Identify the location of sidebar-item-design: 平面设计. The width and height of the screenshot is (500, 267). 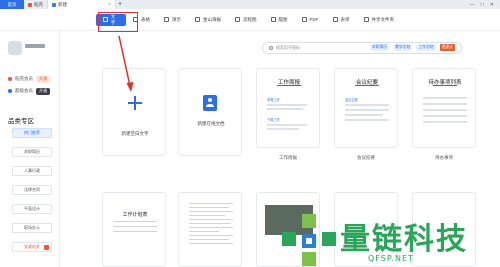
(32, 209).